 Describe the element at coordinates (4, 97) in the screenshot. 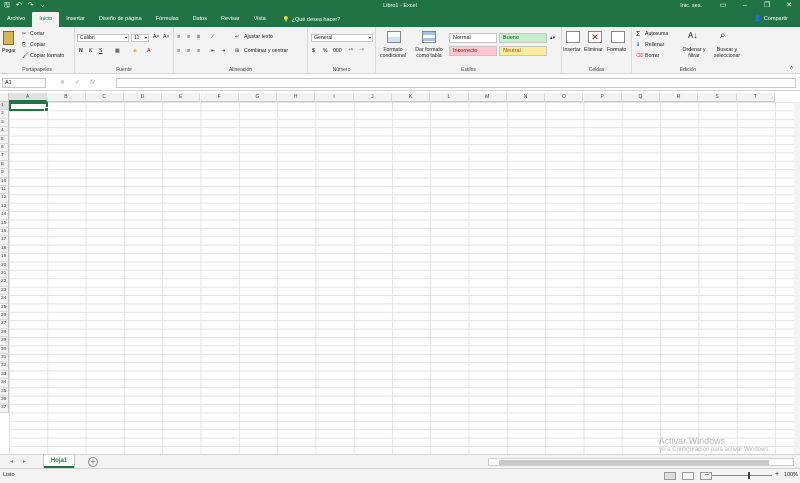

I see `select-all-corner` at that location.